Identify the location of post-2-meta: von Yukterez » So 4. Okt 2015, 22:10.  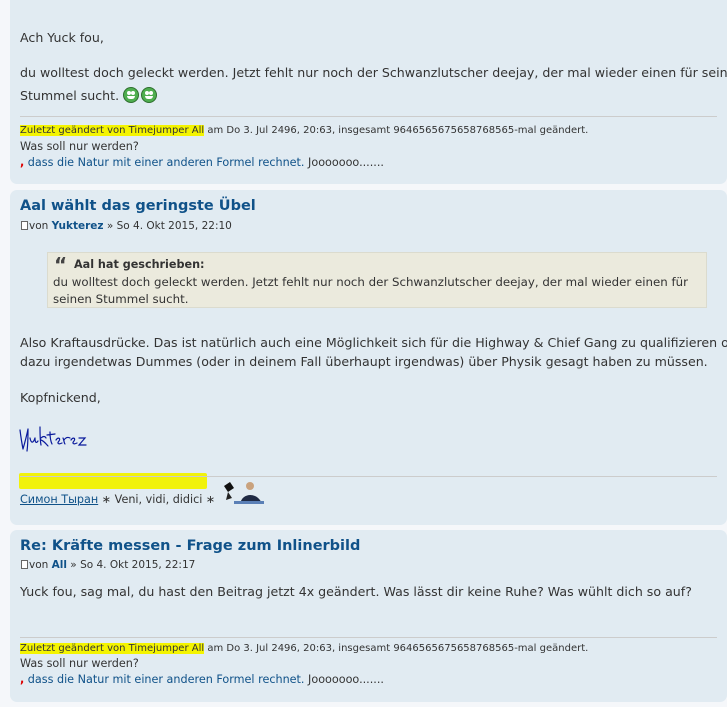
(126, 226).